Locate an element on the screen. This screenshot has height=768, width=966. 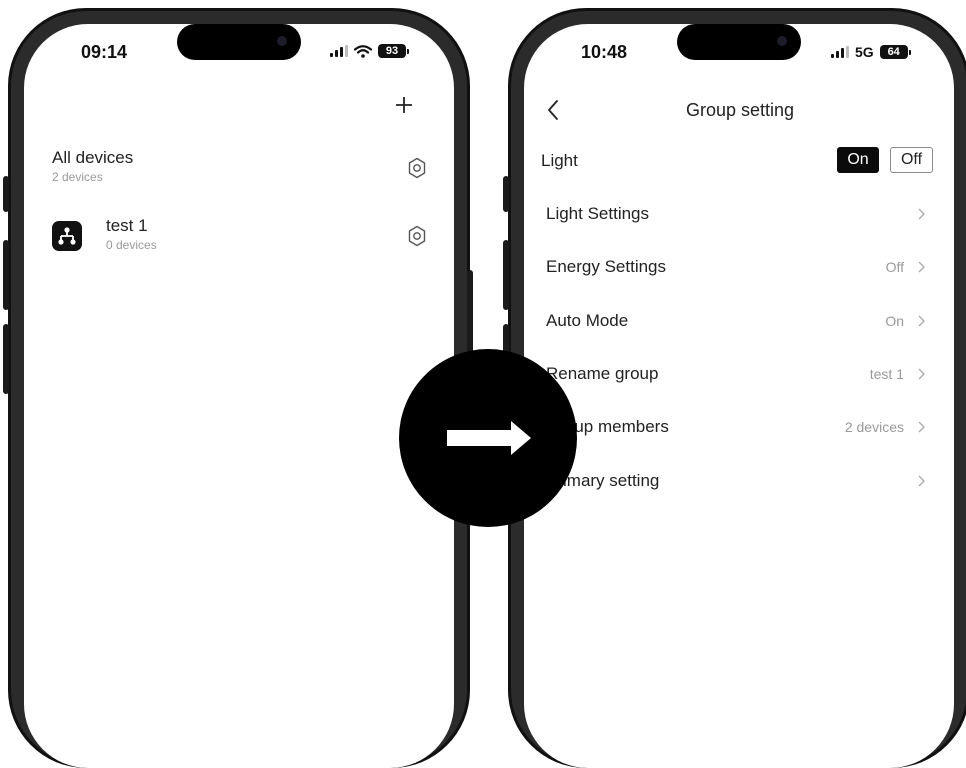
settings-row-light-settings: Light Settings is located at coordinates (736, 214).